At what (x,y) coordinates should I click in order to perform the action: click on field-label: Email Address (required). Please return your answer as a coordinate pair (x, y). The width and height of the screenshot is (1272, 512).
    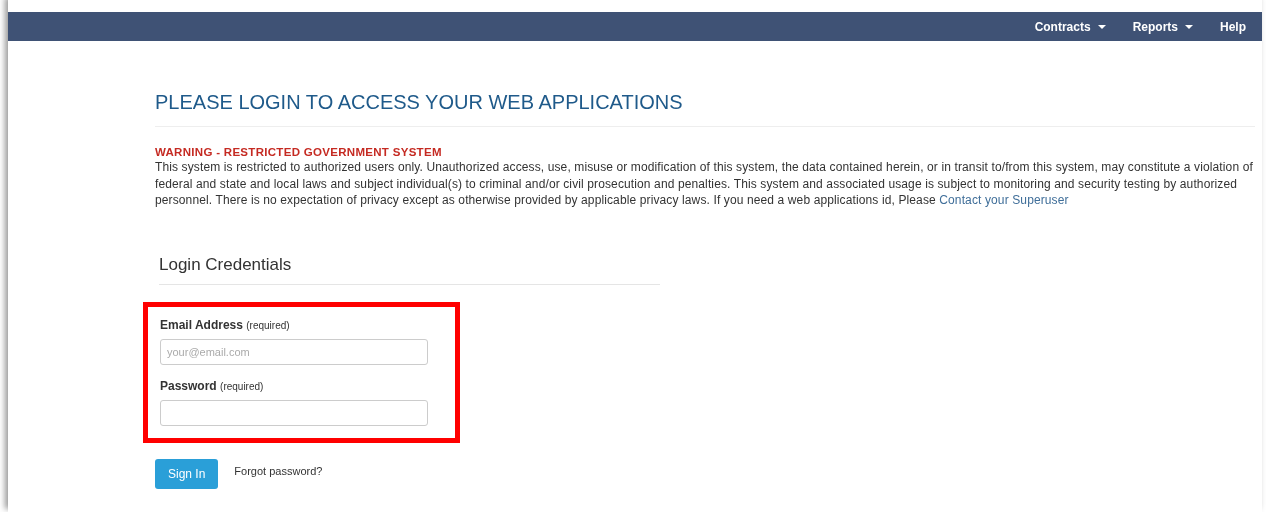
    Looking at the image, I should click on (225, 324).